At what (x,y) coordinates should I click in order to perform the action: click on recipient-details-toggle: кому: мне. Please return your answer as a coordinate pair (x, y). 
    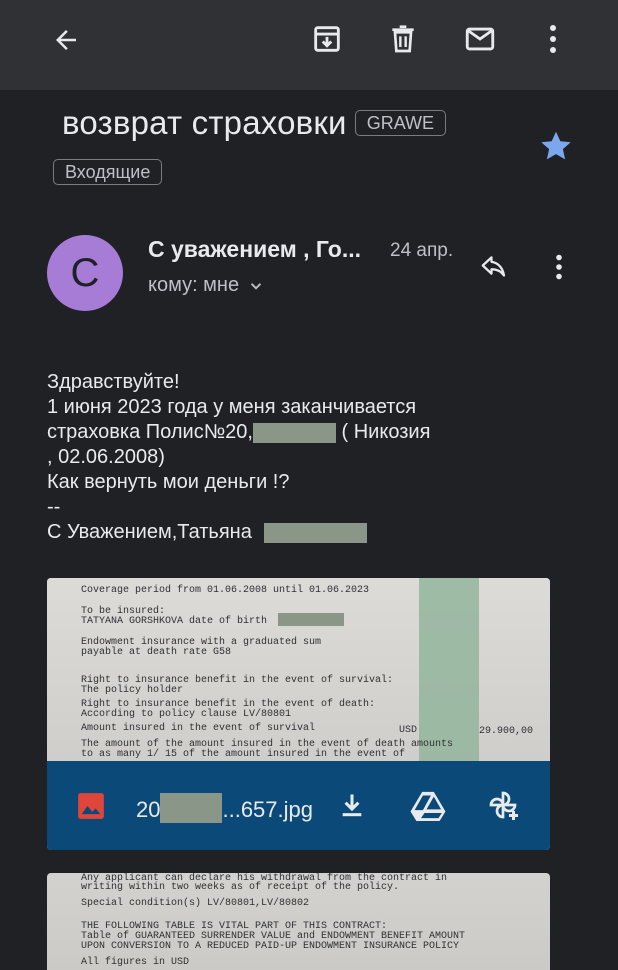
    Looking at the image, I should click on (206, 285).